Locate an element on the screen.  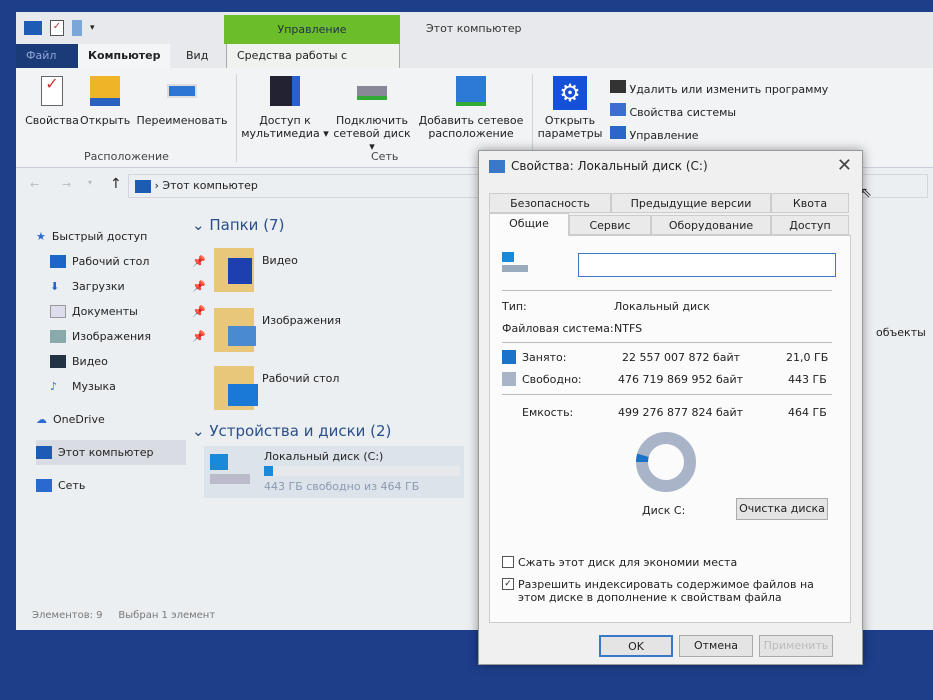
up-button: ↑ is located at coordinates (116, 184).